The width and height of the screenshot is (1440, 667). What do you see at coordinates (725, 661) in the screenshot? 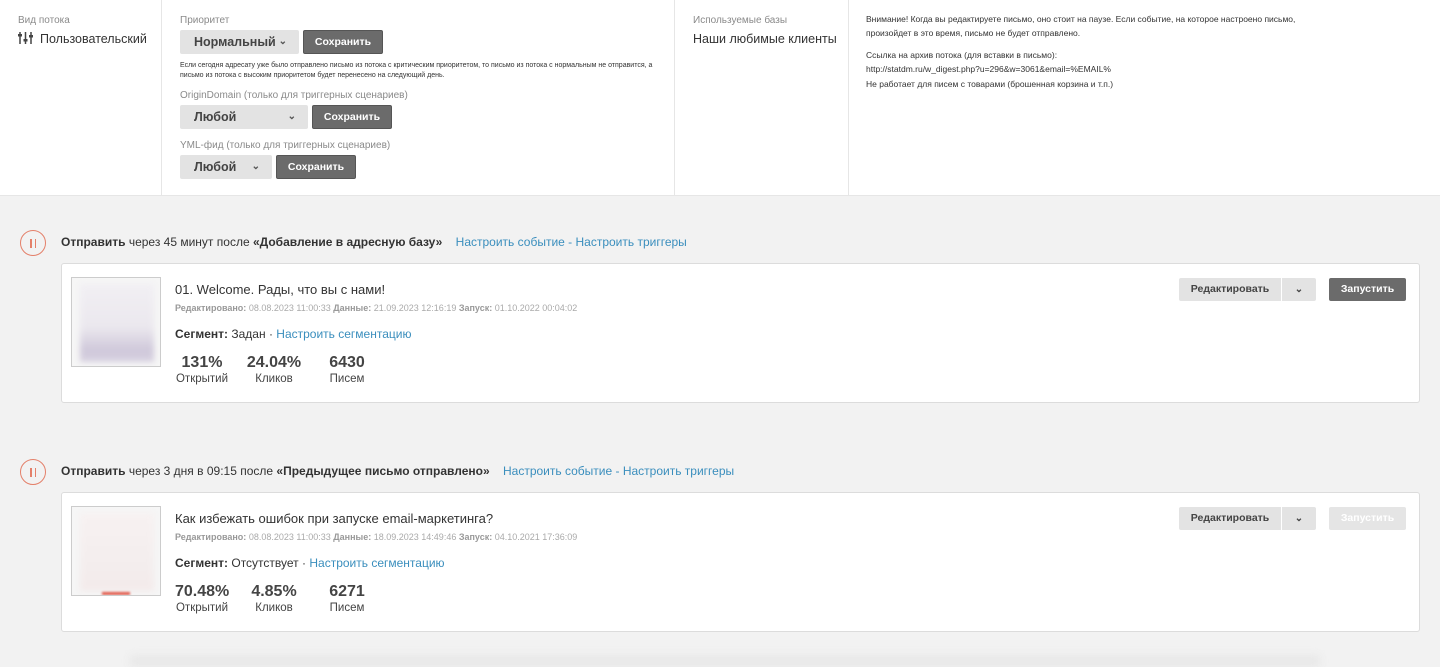
I see `next-card-edge` at bounding box center [725, 661].